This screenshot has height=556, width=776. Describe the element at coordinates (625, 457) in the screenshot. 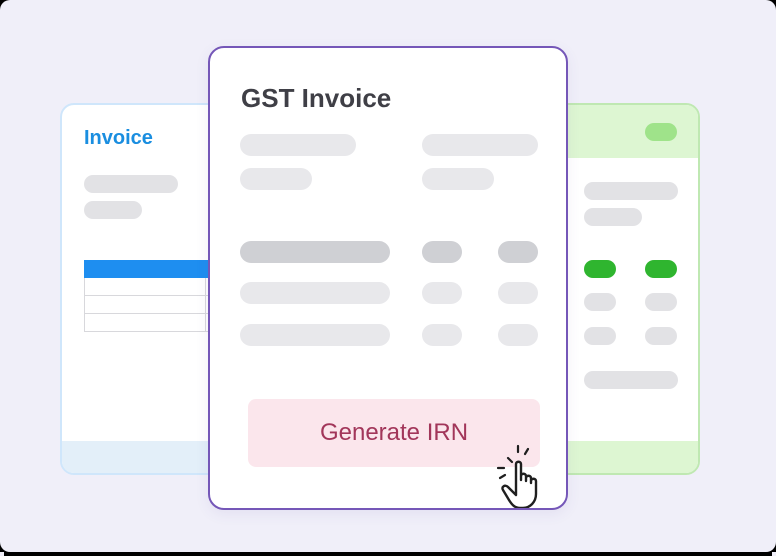

I see `status-card-footer` at that location.